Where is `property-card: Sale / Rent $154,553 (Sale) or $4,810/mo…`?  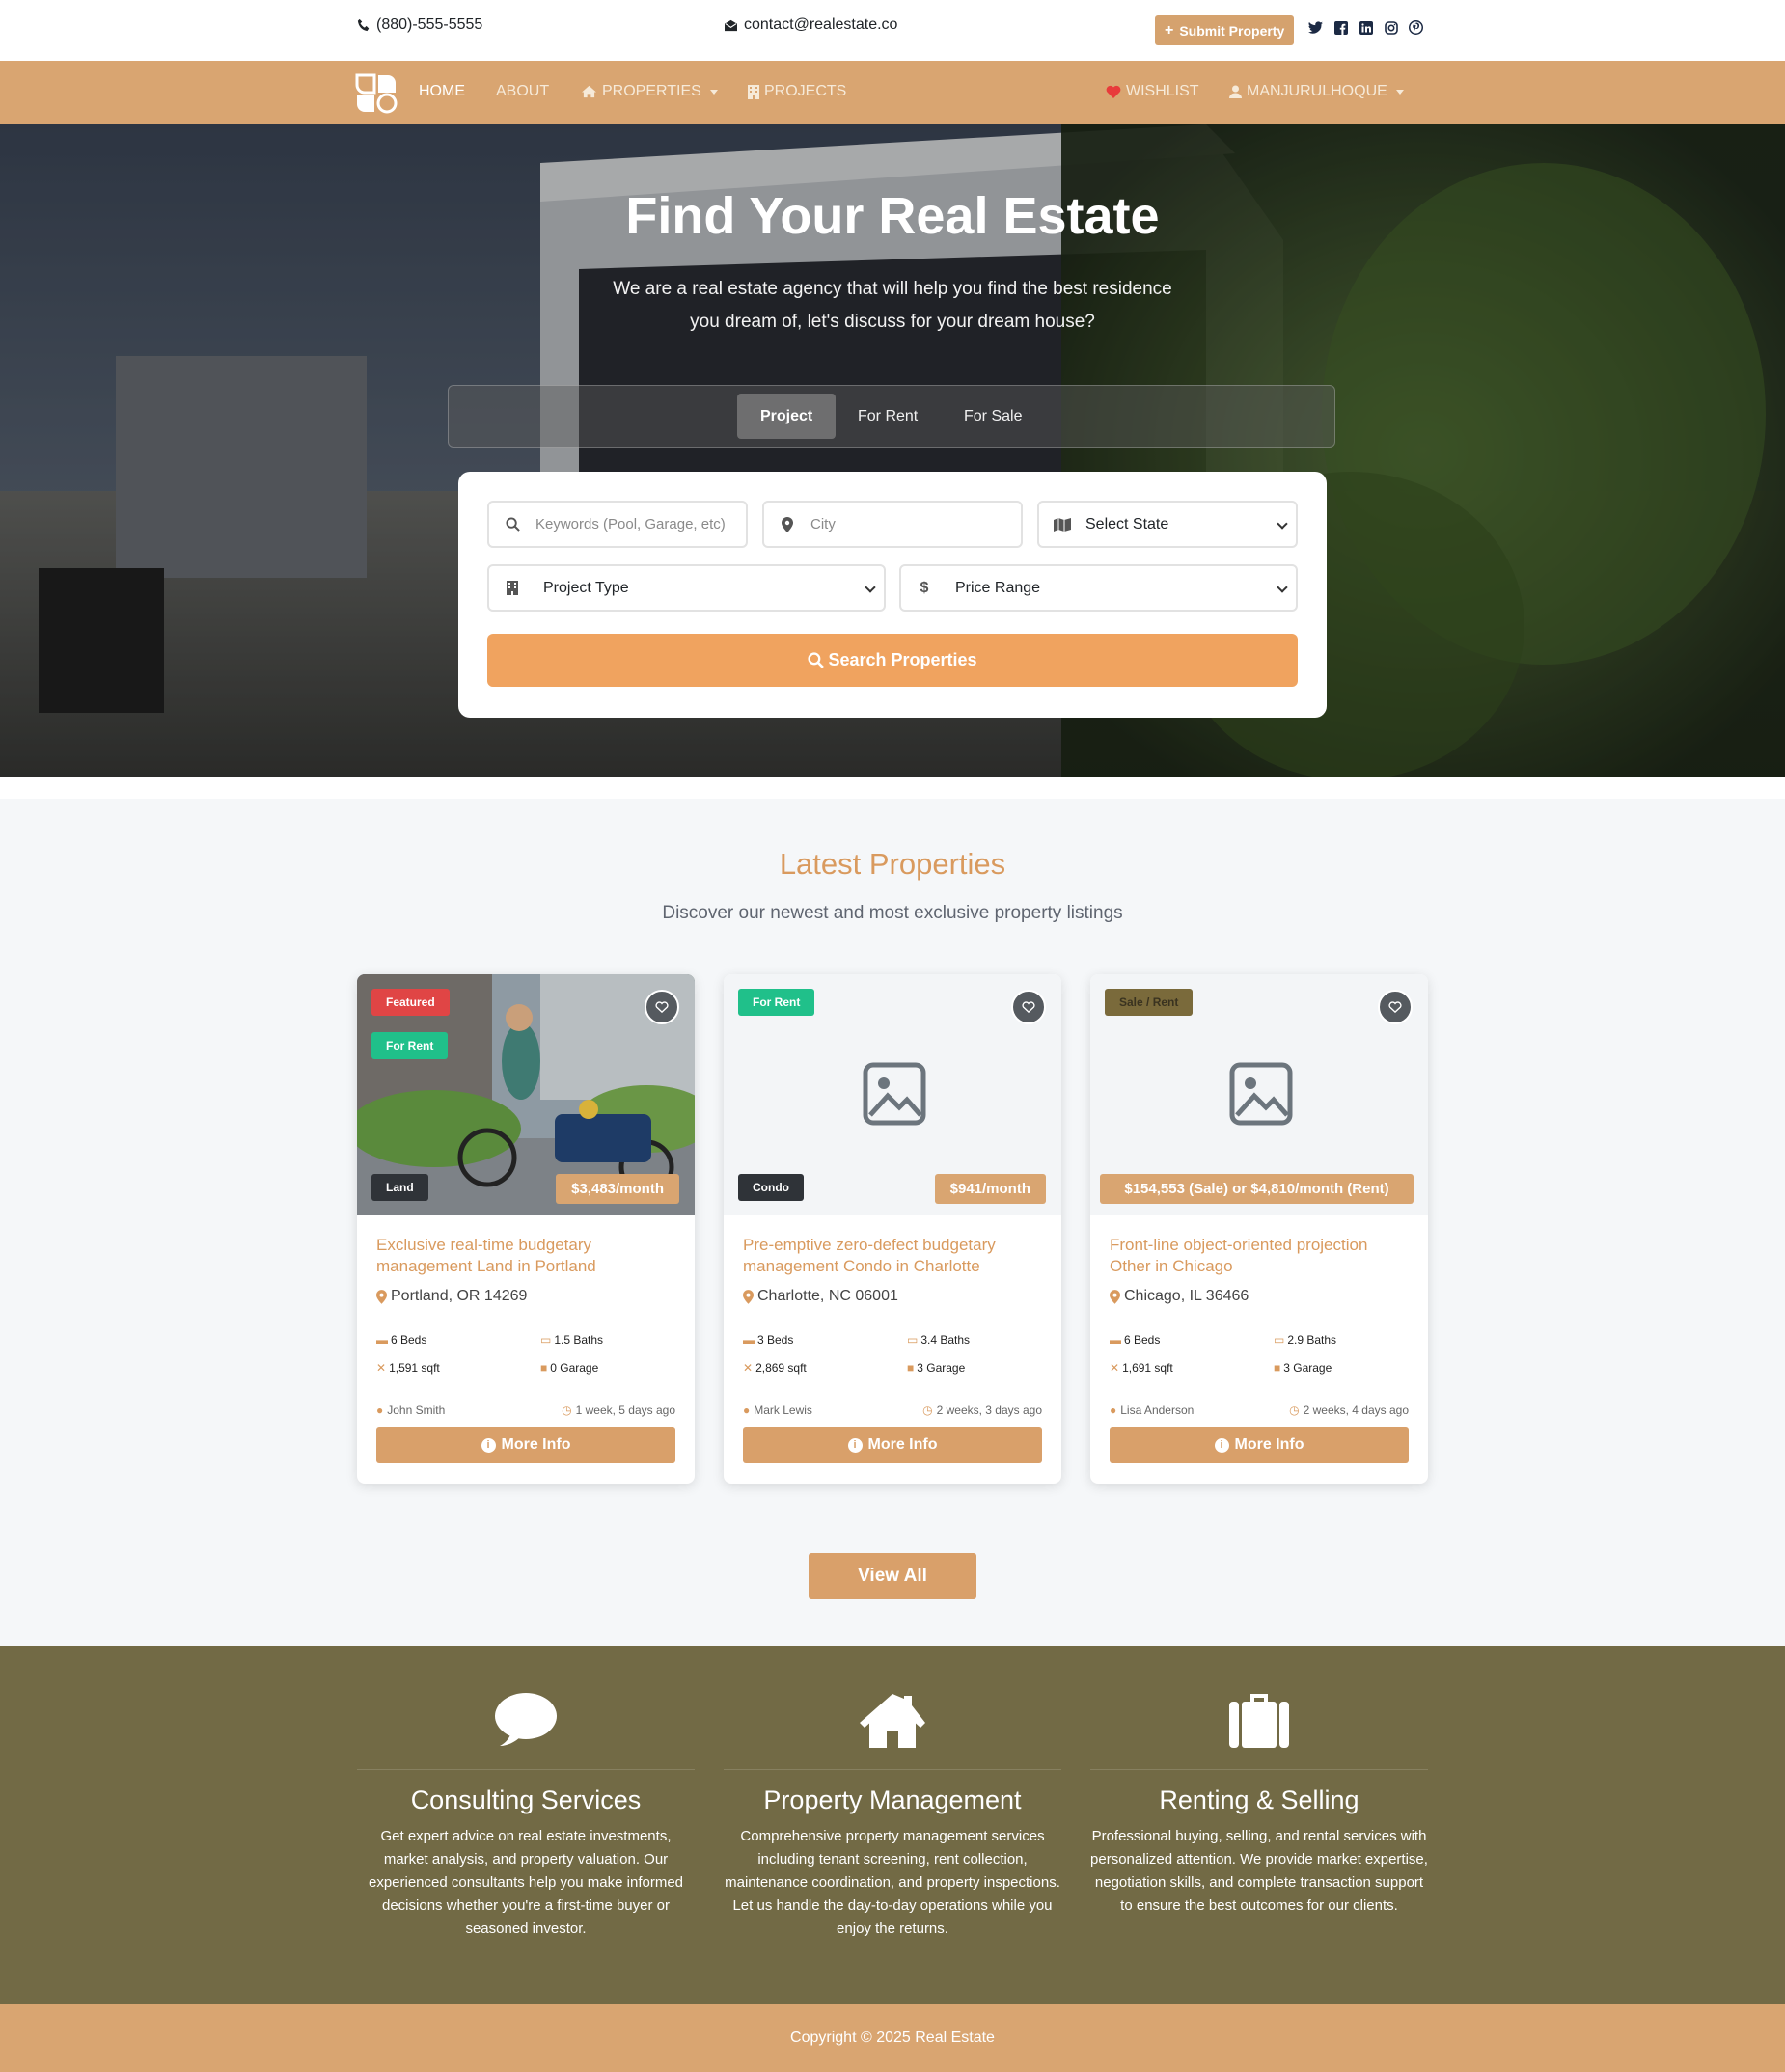 property-card: Sale / Rent $154,553 (Sale) or $4,810/mo… is located at coordinates (1259, 1229).